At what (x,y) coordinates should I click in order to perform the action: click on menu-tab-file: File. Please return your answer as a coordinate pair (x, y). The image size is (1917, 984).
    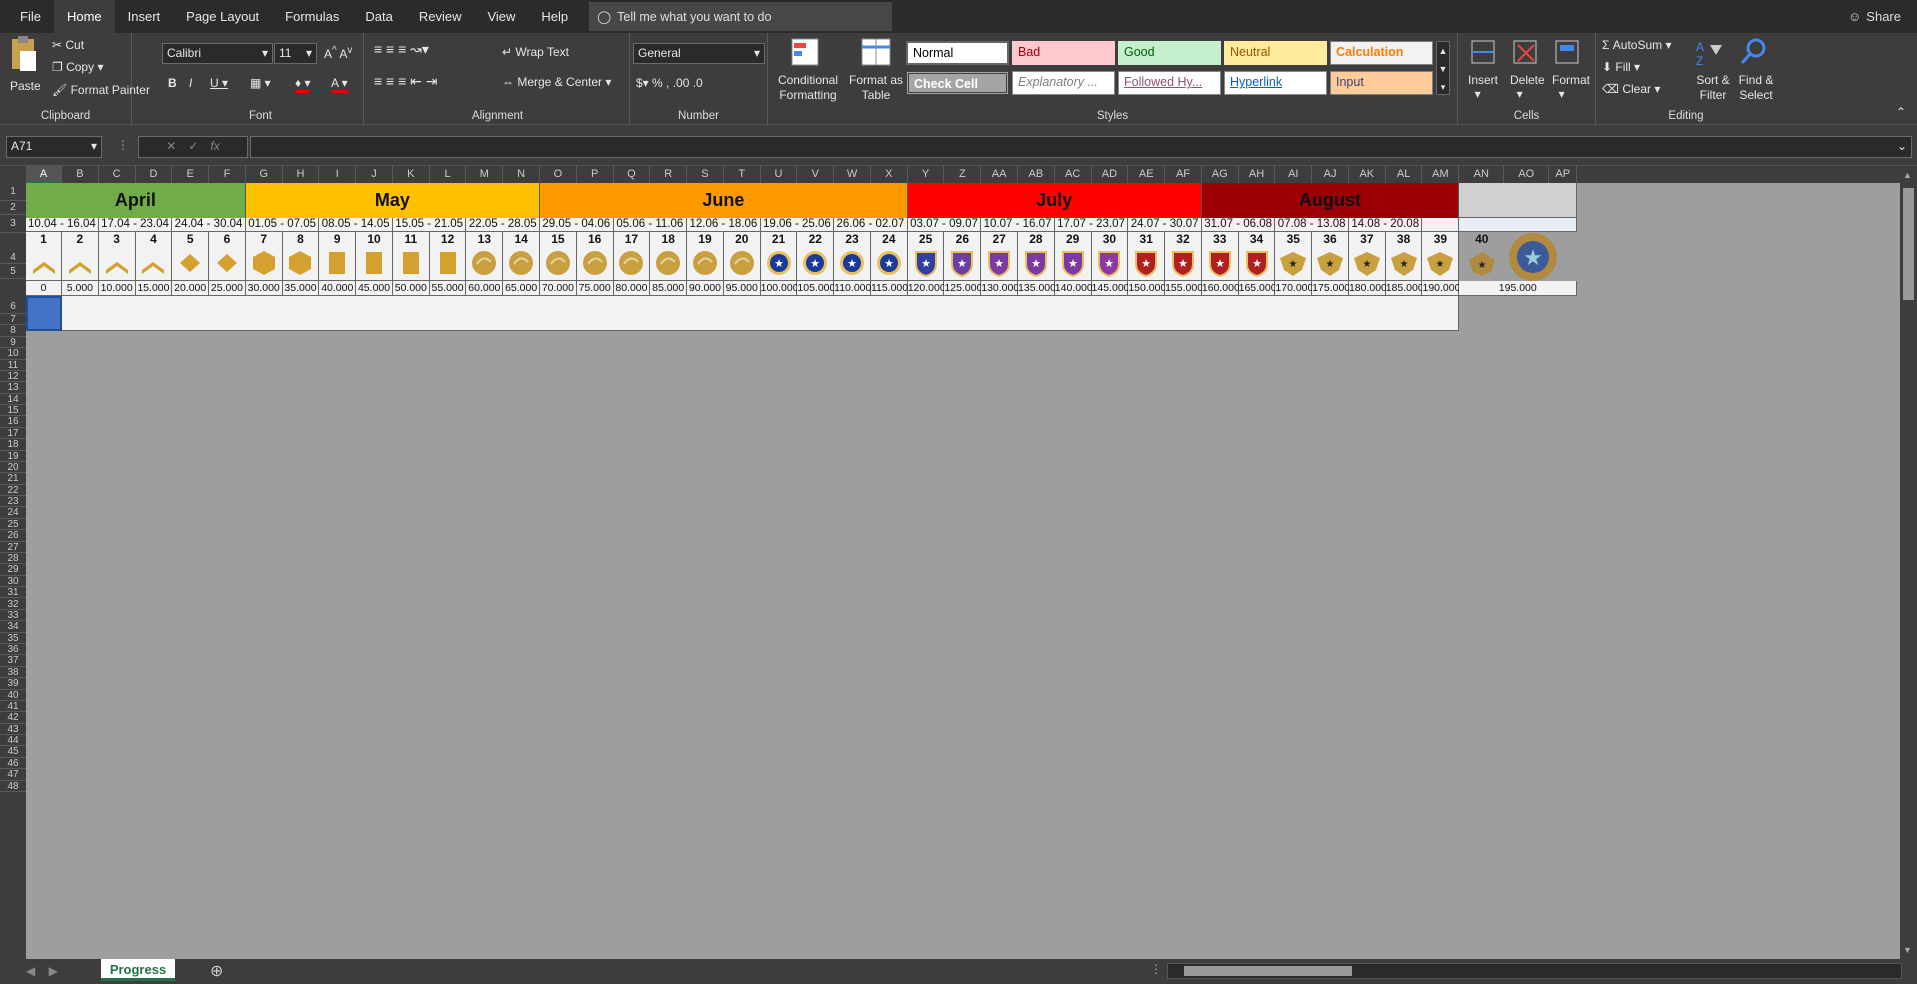
    Looking at the image, I should click on (27, 16).